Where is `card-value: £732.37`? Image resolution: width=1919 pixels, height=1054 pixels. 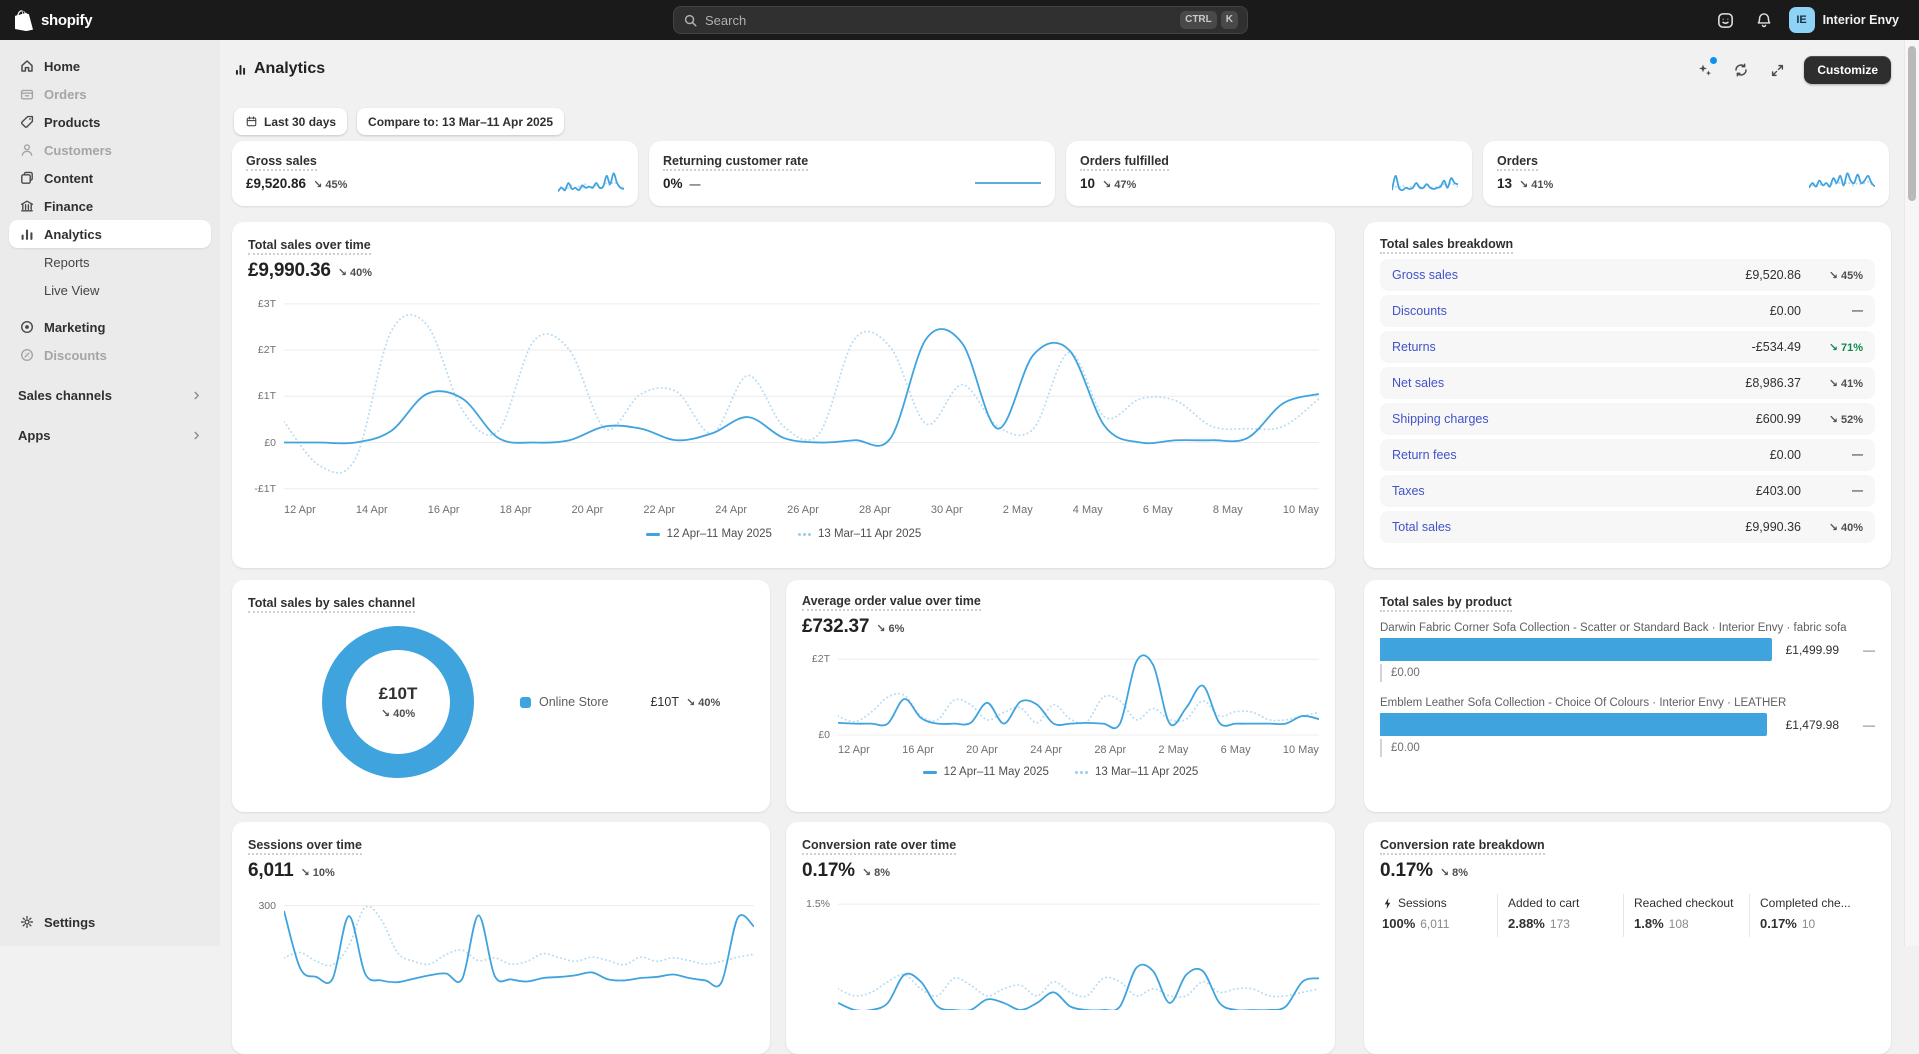 card-value: £732.37 is located at coordinates (836, 626).